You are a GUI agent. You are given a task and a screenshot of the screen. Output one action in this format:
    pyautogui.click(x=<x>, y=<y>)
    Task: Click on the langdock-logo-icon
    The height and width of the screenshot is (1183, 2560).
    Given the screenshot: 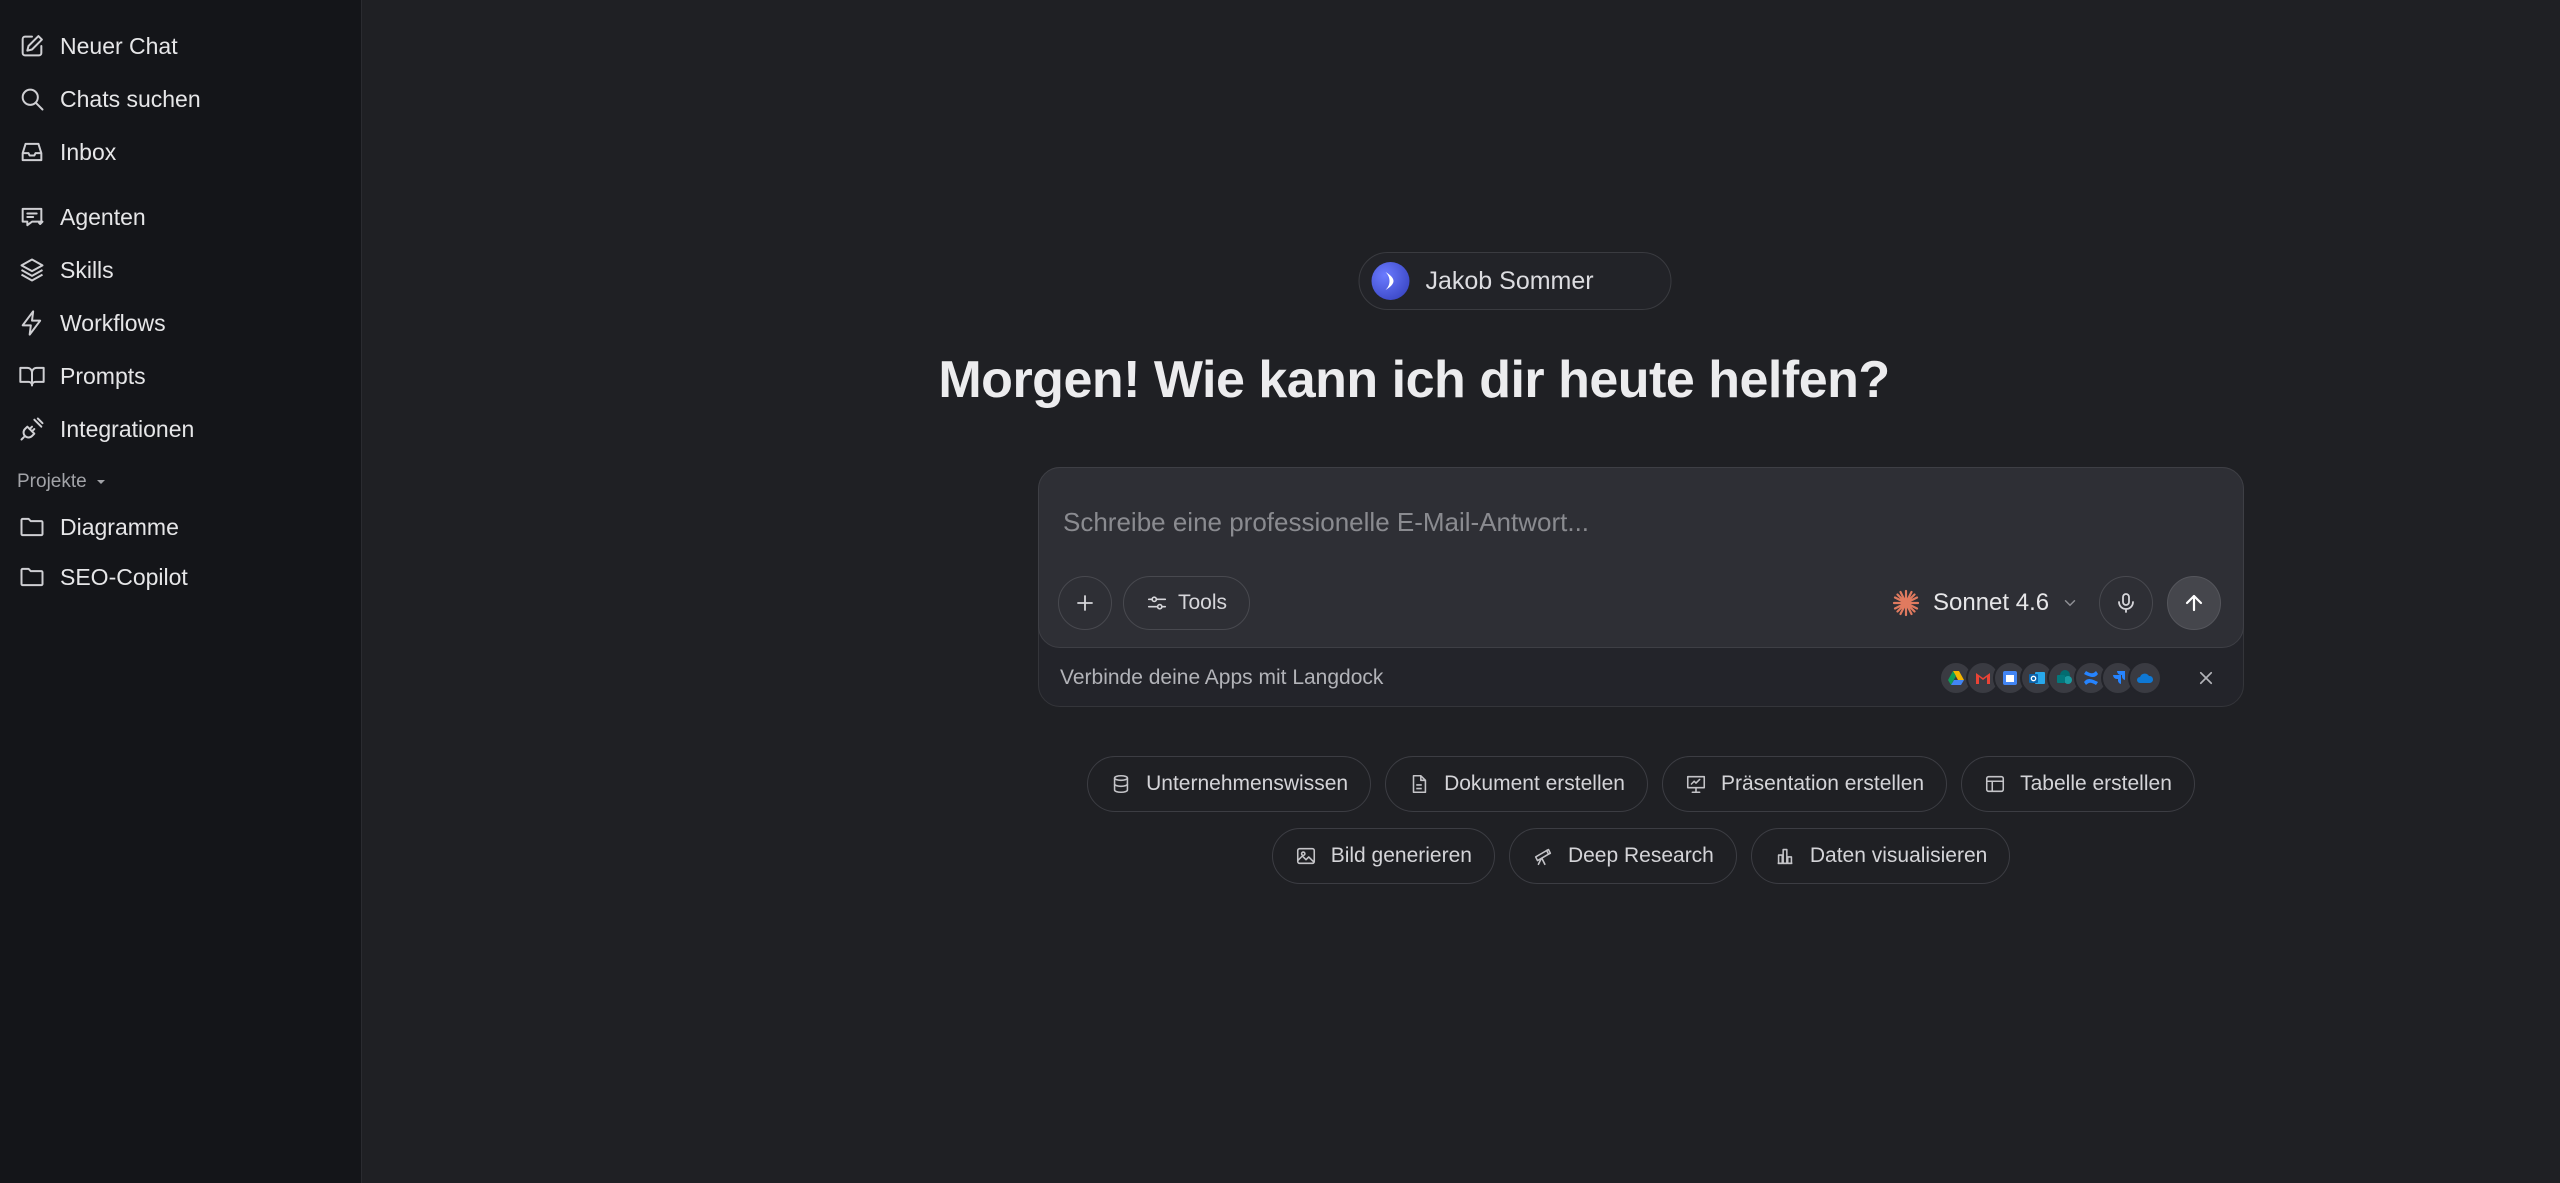 What is the action you would take?
    pyautogui.click(x=1389, y=281)
    